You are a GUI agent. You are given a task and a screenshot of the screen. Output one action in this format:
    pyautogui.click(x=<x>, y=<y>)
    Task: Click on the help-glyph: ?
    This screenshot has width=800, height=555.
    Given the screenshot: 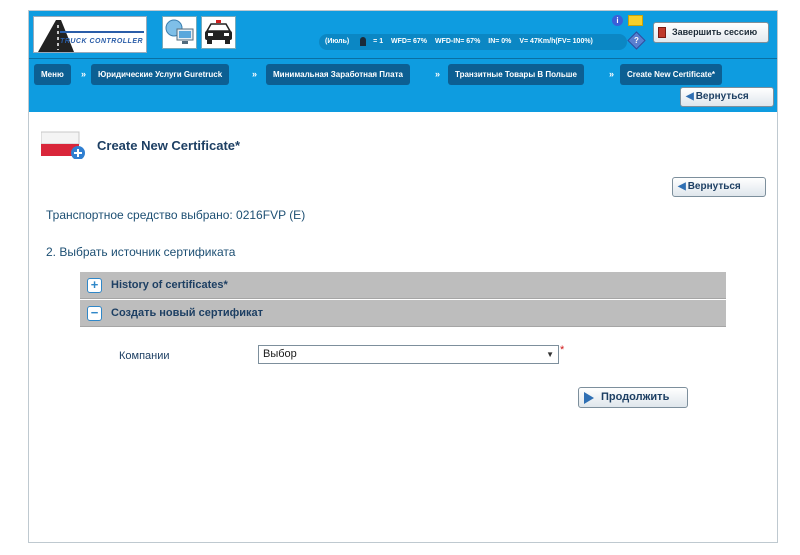 What is the action you would take?
    pyautogui.click(x=636, y=40)
    